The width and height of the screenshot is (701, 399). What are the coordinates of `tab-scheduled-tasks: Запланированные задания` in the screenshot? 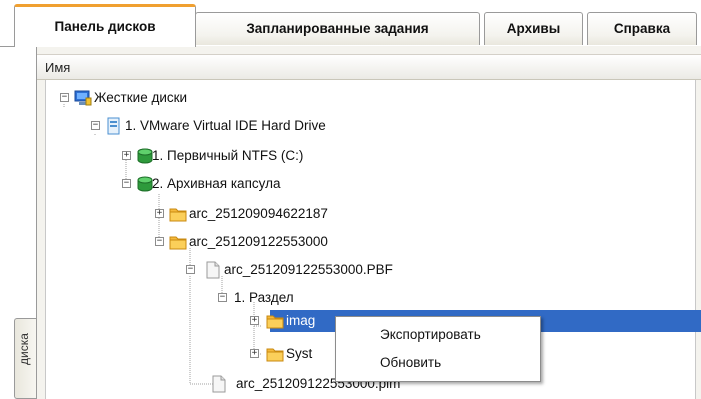 It's located at (337, 28).